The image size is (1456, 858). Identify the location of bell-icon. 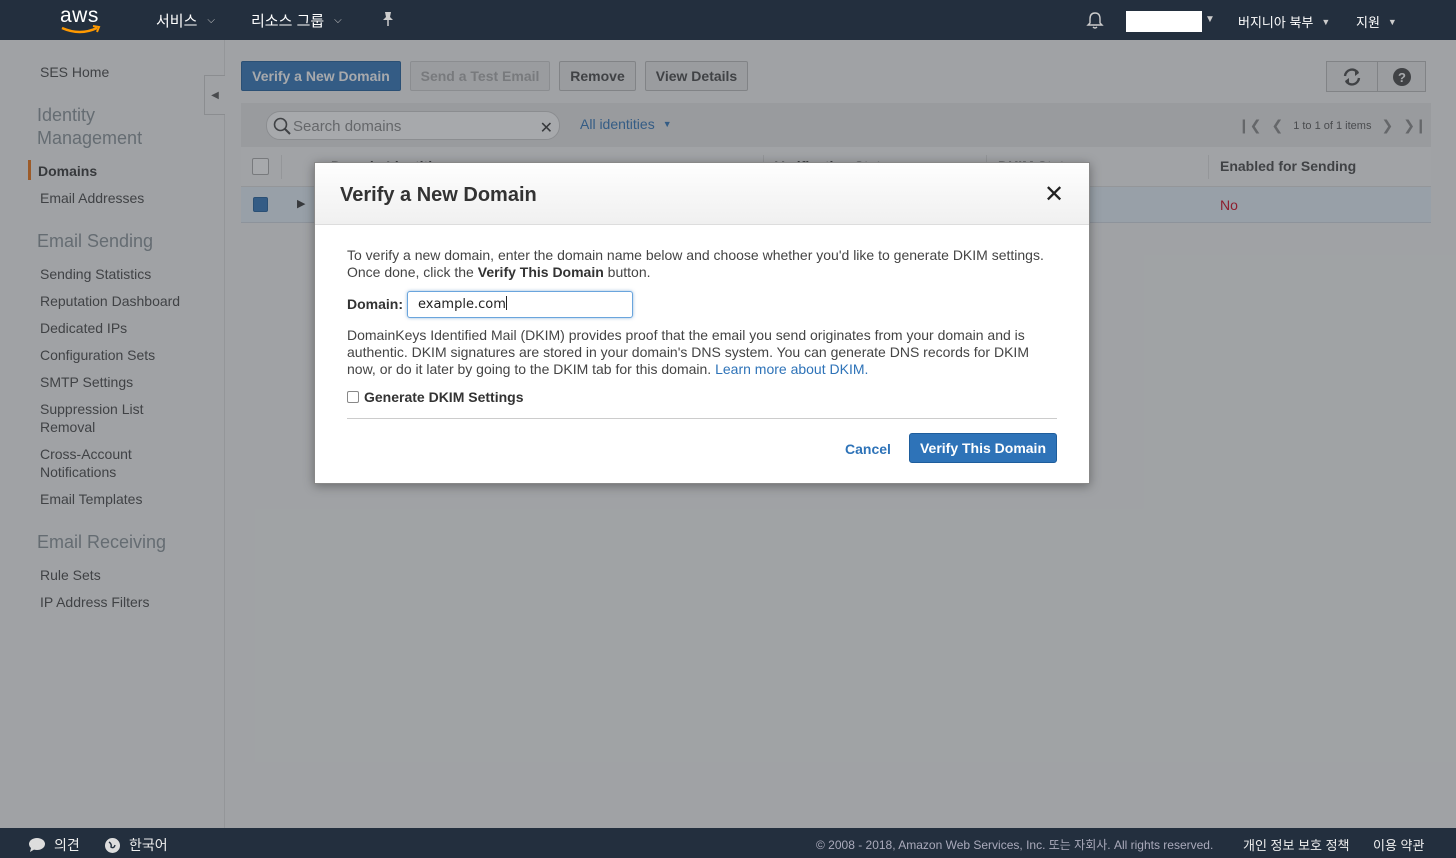
(1095, 20).